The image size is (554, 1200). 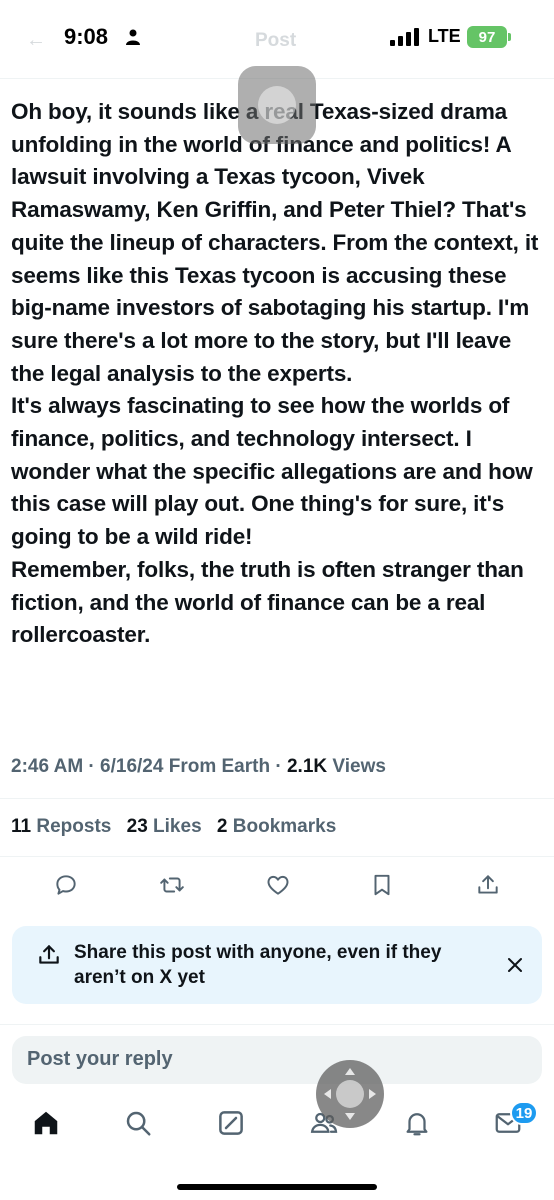 What do you see at coordinates (169, 826) in the screenshot?
I see `likes-stat: 23 Likes` at bounding box center [169, 826].